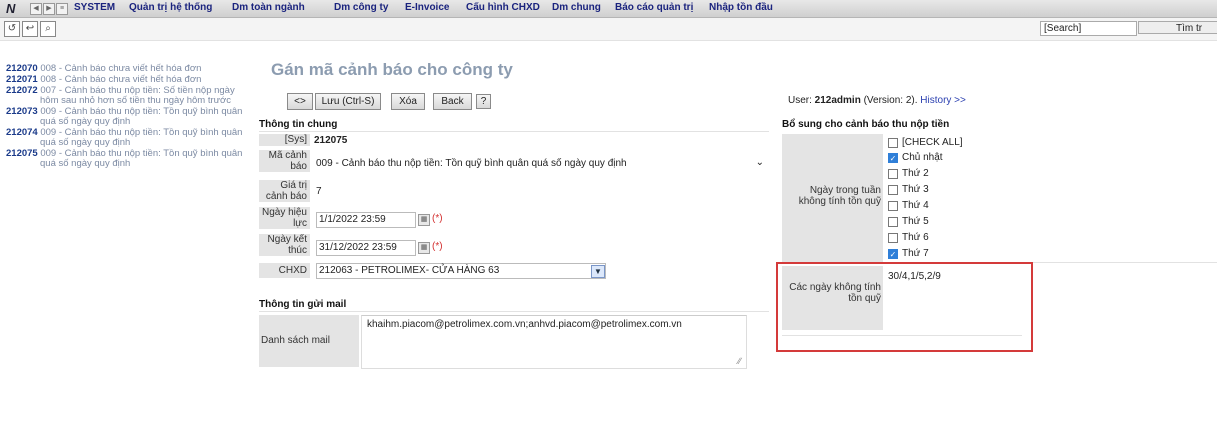  What do you see at coordinates (915, 173) in the screenshot?
I see `checkbox-label: Thứ 2` at bounding box center [915, 173].